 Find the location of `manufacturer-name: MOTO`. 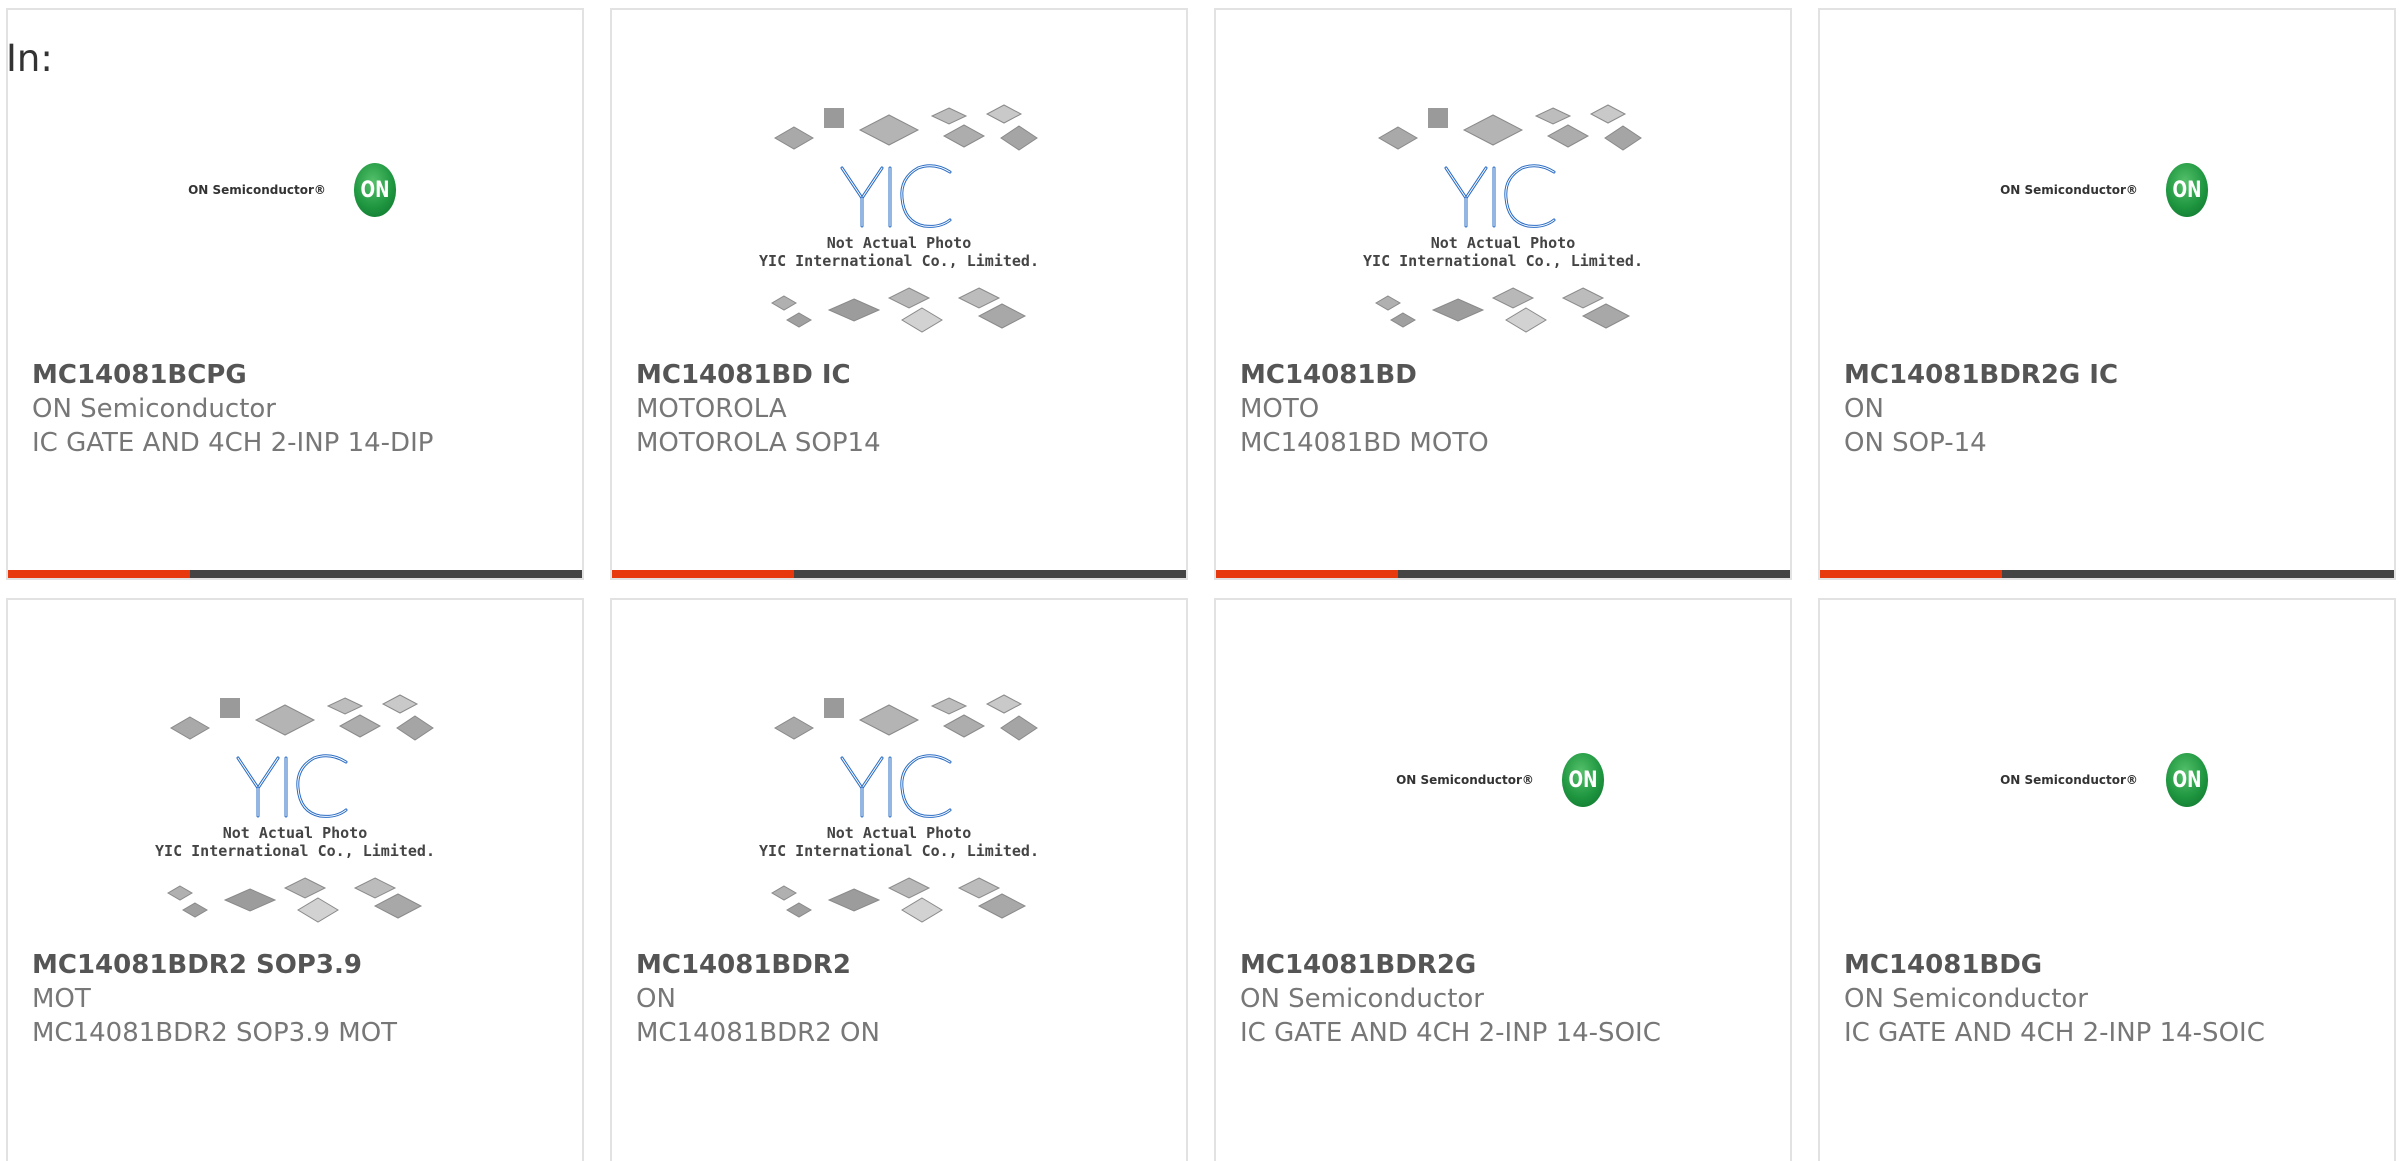

manufacturer-name: MOTO is located at coordinates (1280, 409).